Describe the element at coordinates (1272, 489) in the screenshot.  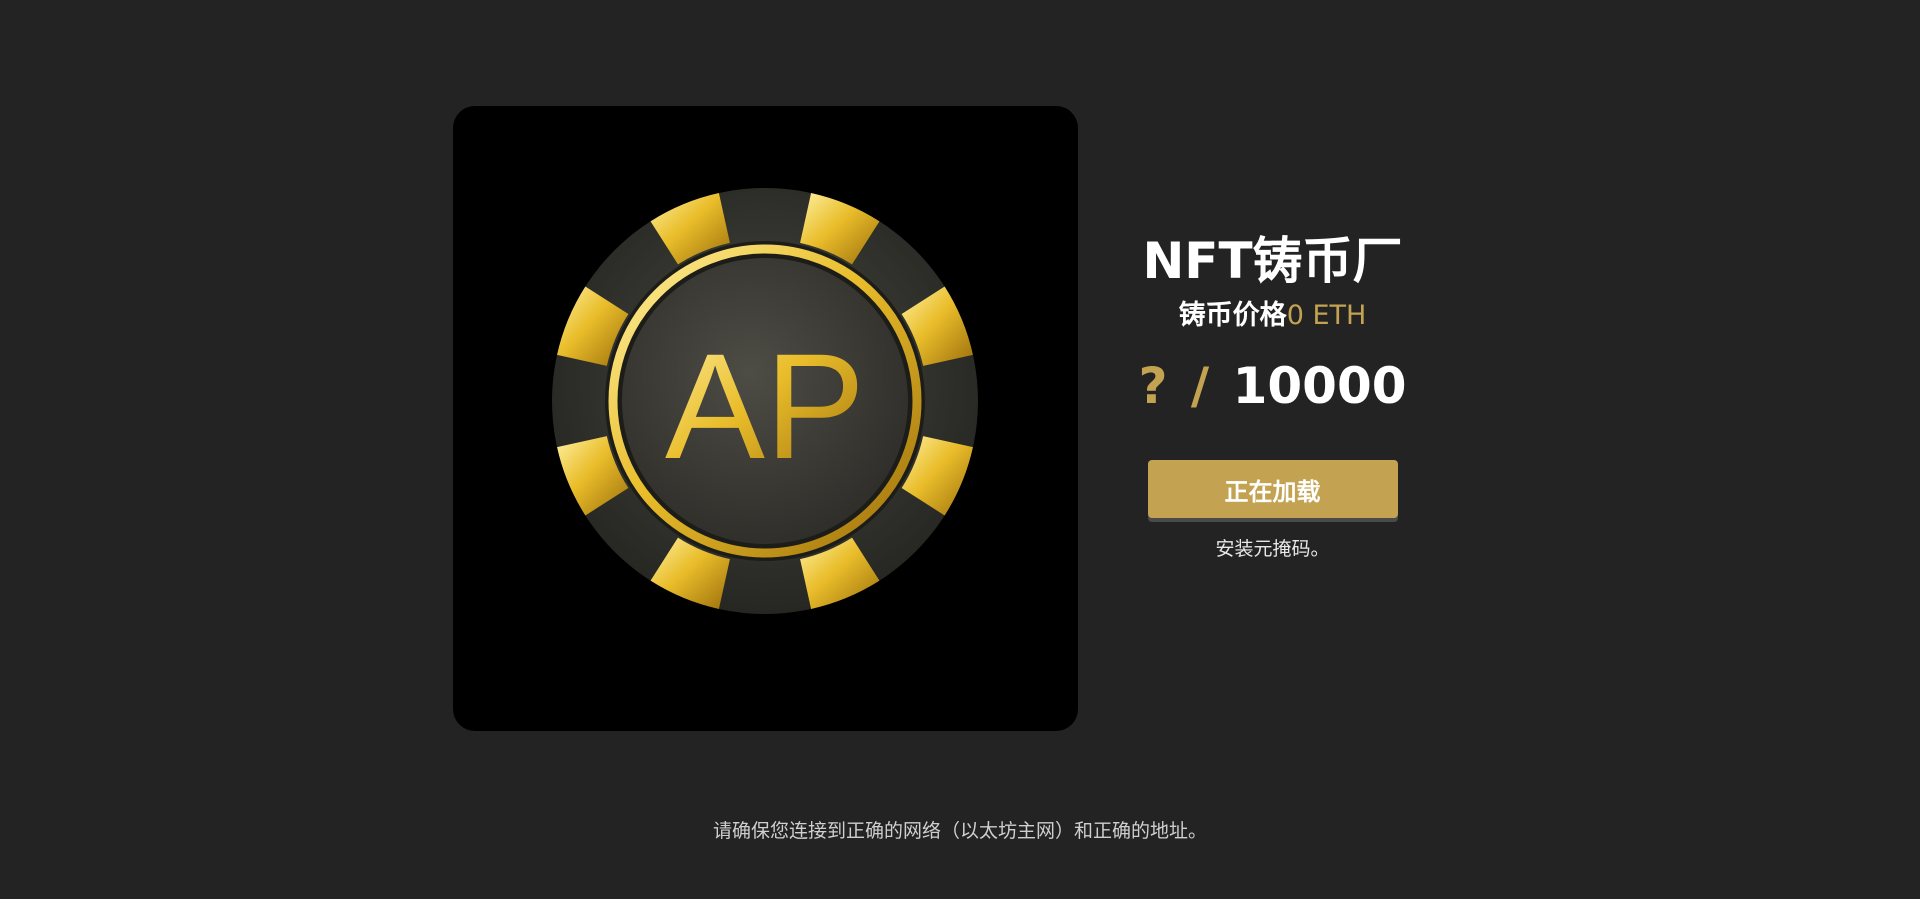
I see `mint-button: 正在加载` at that location.